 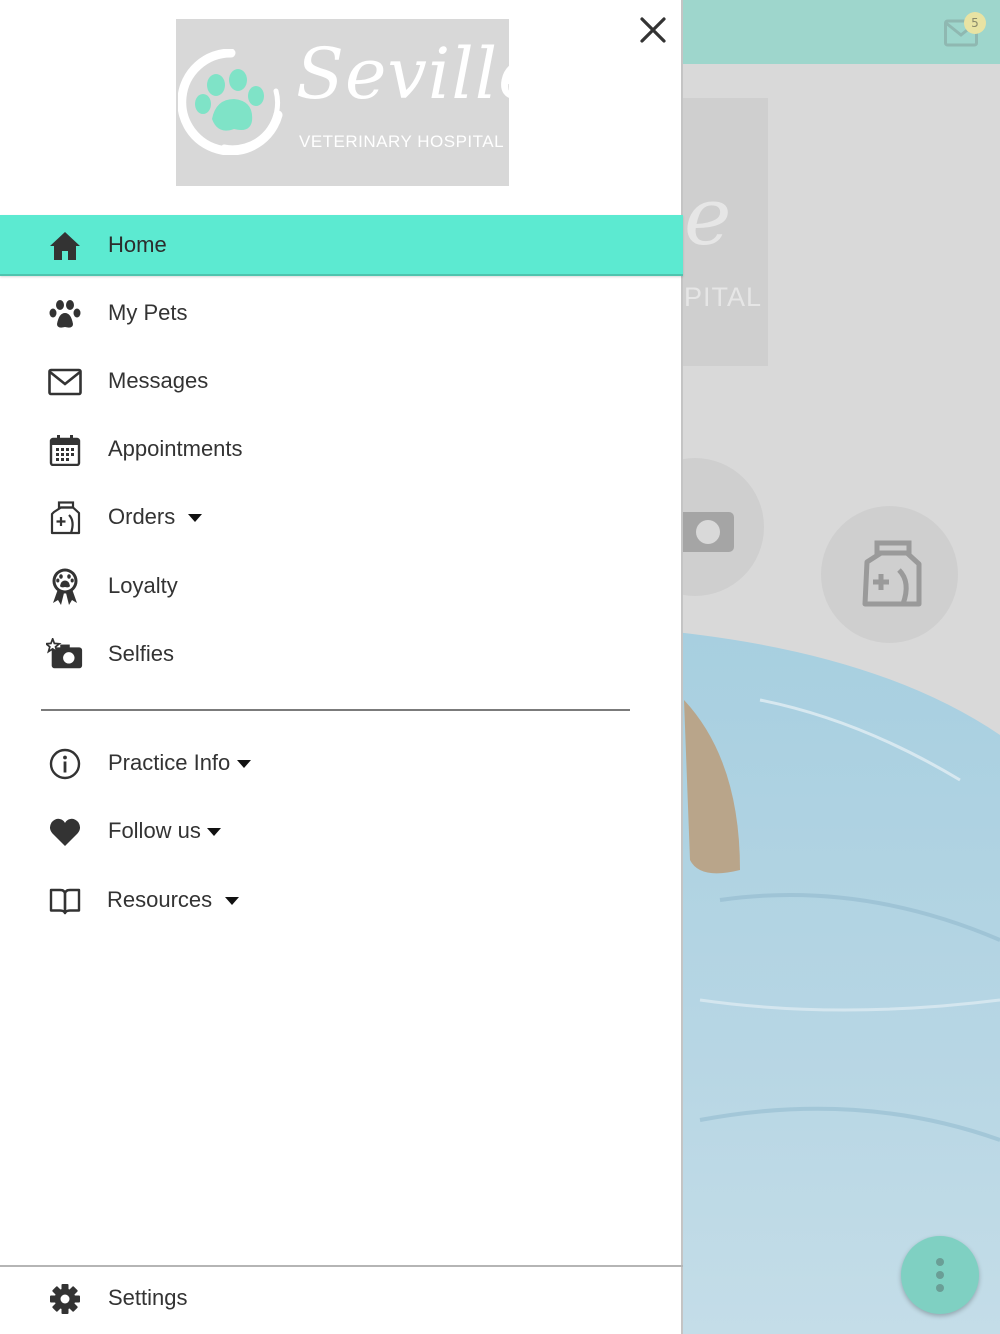 What do you see at coordinates (341, 1266) in the screenshot?
I see `footer-divider` at bounding box center [341, 1266].